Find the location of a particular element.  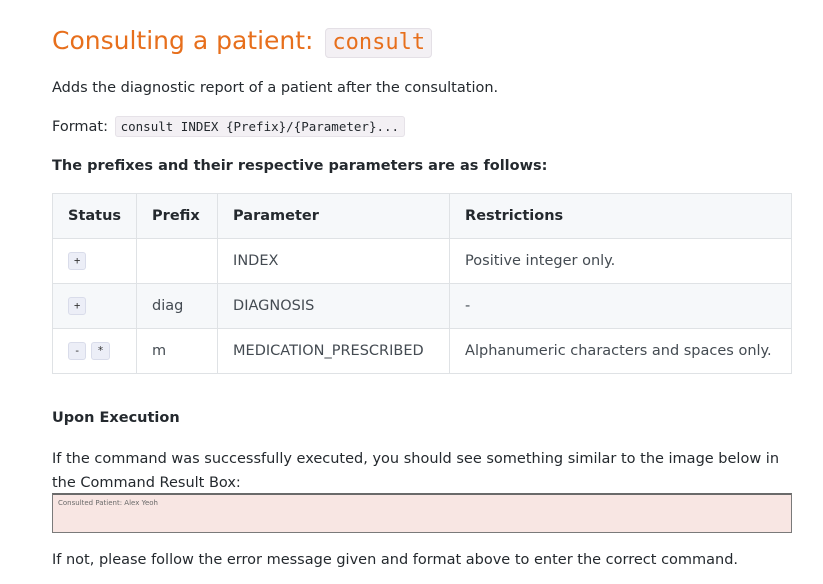

section-title-text: Consulting a patient: is located at coordinates (187, 40).